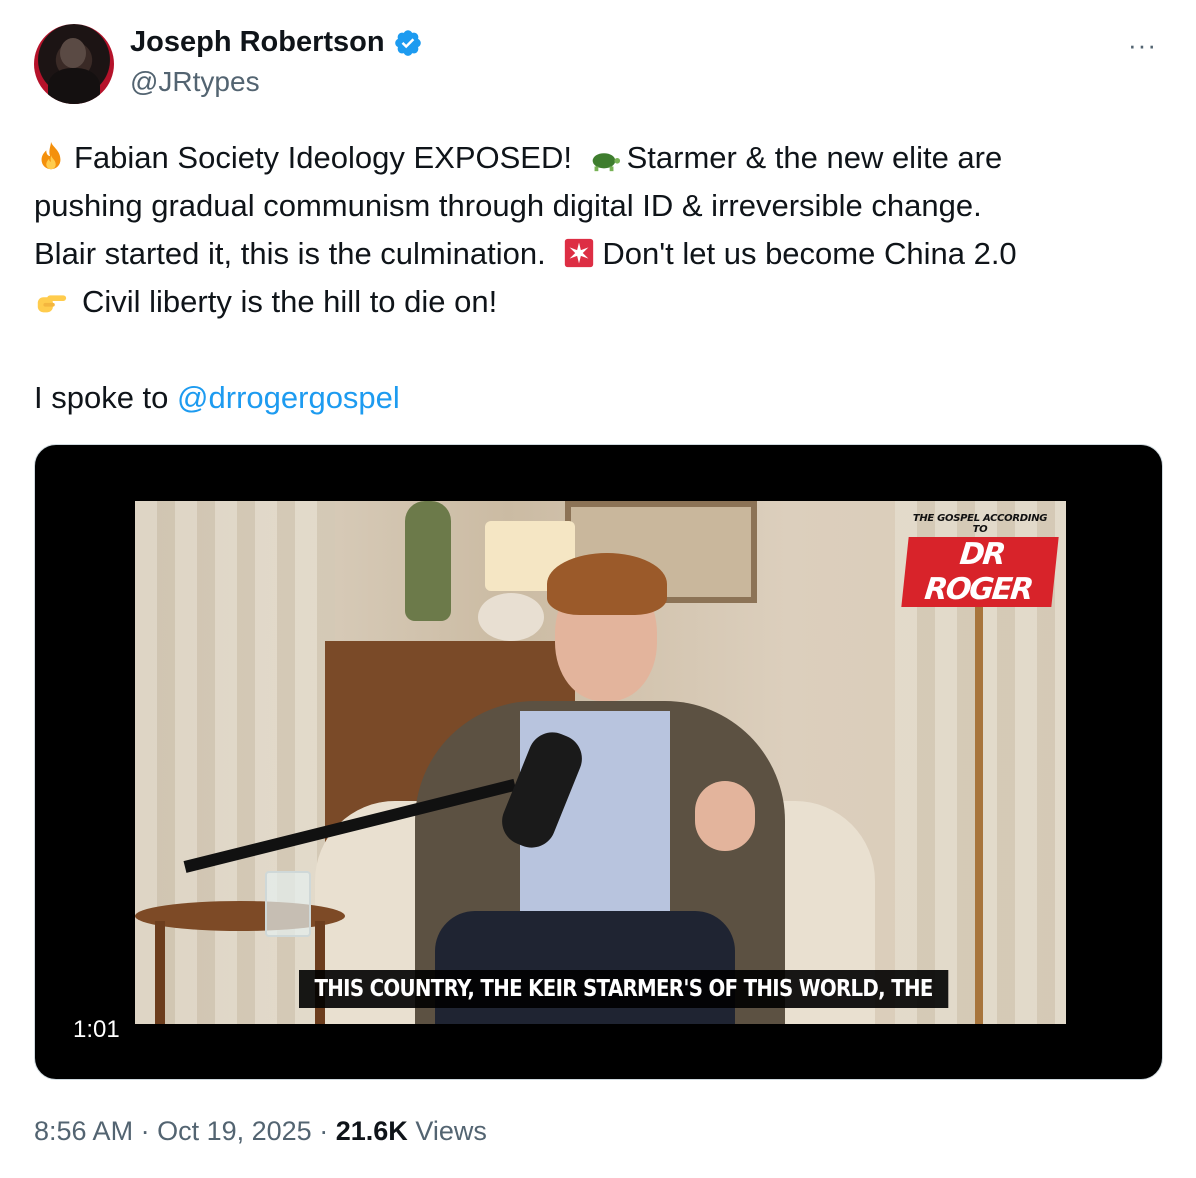 The height and width of the screenshot is (1178, 1196). I want to click on author-handle: @JRtypes, so click(195, 82).